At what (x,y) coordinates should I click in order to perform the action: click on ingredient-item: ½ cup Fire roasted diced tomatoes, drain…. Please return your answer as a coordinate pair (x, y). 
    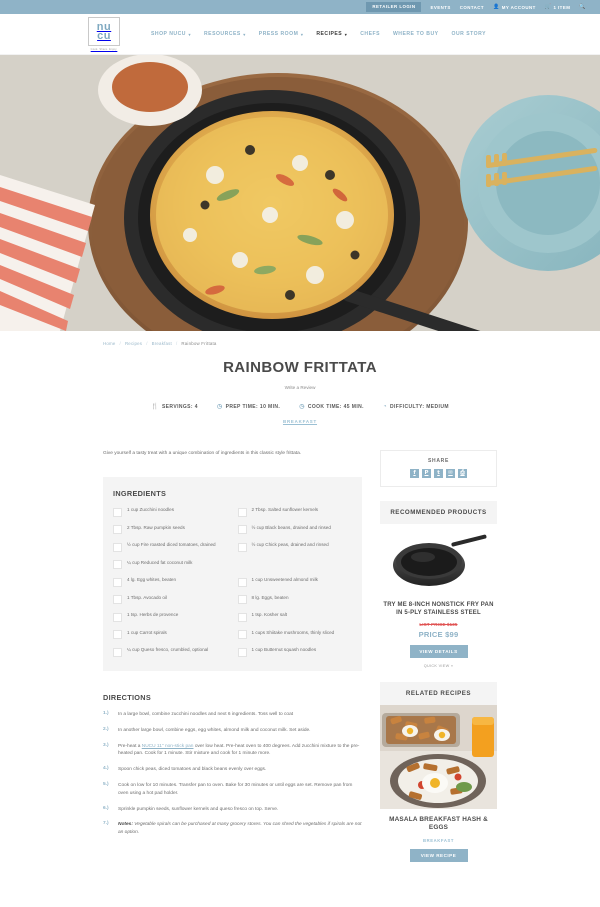
    Looking at the image, I should click on (170, 547).